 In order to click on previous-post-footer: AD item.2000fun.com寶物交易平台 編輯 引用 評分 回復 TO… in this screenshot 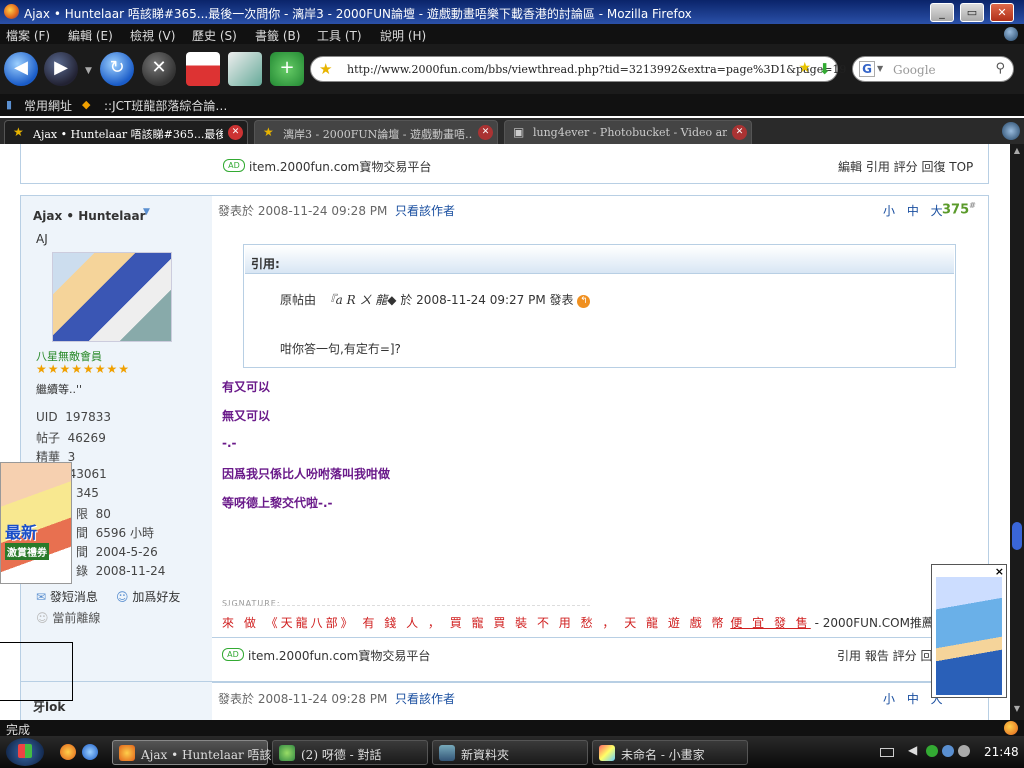, I will do `click(504, 164)`.